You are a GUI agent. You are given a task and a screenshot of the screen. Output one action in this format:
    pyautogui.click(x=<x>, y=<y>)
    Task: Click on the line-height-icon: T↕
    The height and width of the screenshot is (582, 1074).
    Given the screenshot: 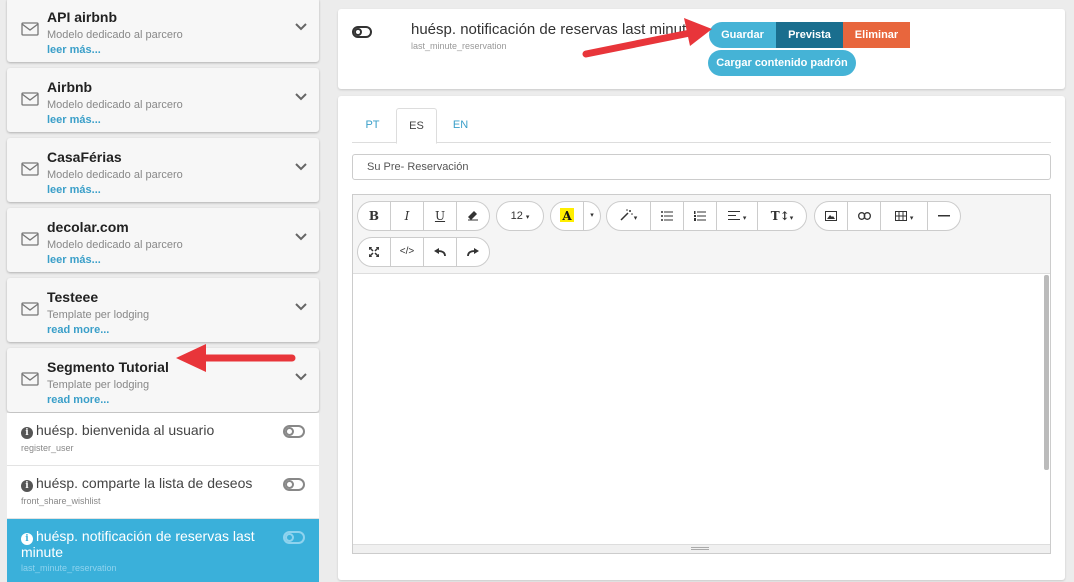 What is the action you would take?
    pyautogui.click(x=780, y=216)
    